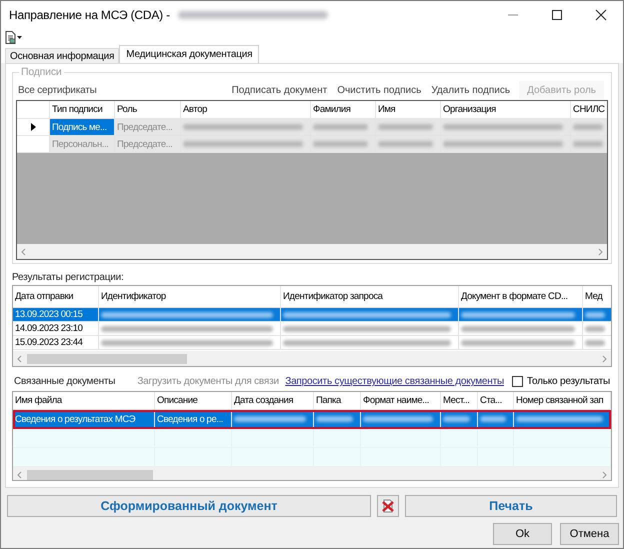  What do you see at coordinates (279, 90) in the screenshot?
I see `toolbar-button: Подписать документ` at bounding box center [279, 90].